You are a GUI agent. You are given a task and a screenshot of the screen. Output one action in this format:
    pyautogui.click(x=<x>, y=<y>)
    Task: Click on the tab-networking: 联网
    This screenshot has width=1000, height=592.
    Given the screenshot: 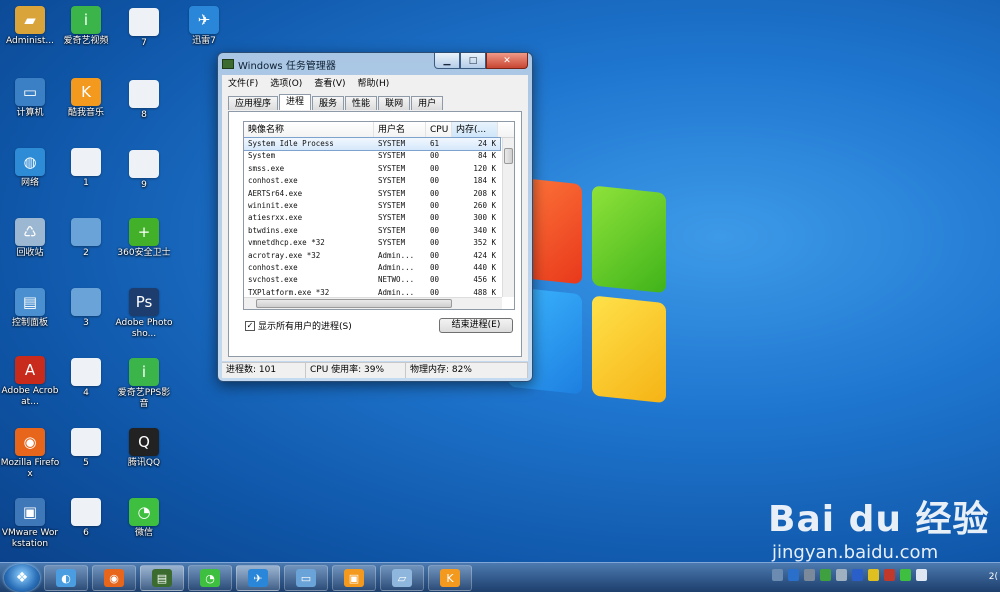 What is the action you would take?
    pyautogui.click(x=394, y=103)
    